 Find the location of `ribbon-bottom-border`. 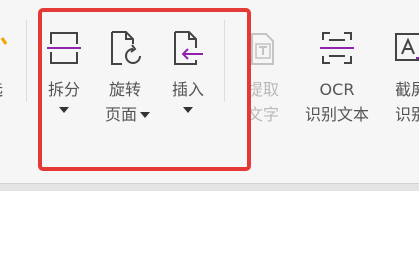

ribbon-bottom-border is located at coordinates (209, 187).